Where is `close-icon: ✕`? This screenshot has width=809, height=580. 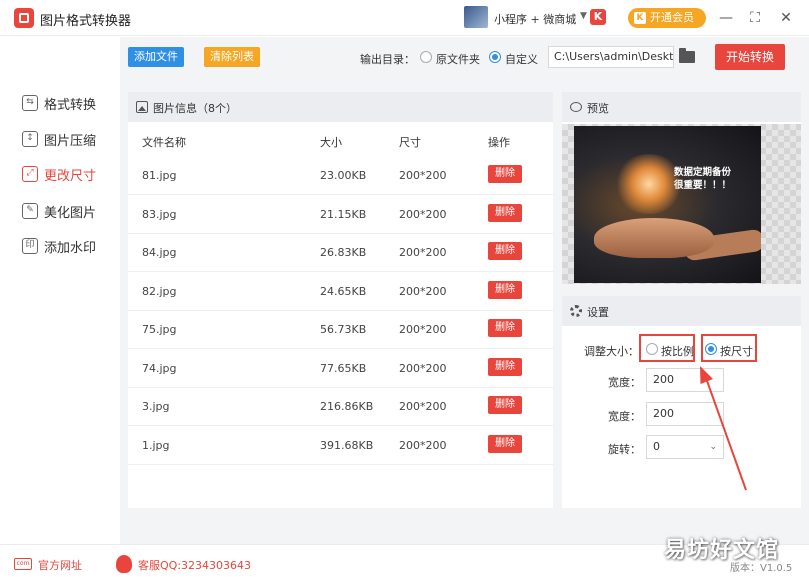
close-icon: ✕ is located at coordinates (786, 18).